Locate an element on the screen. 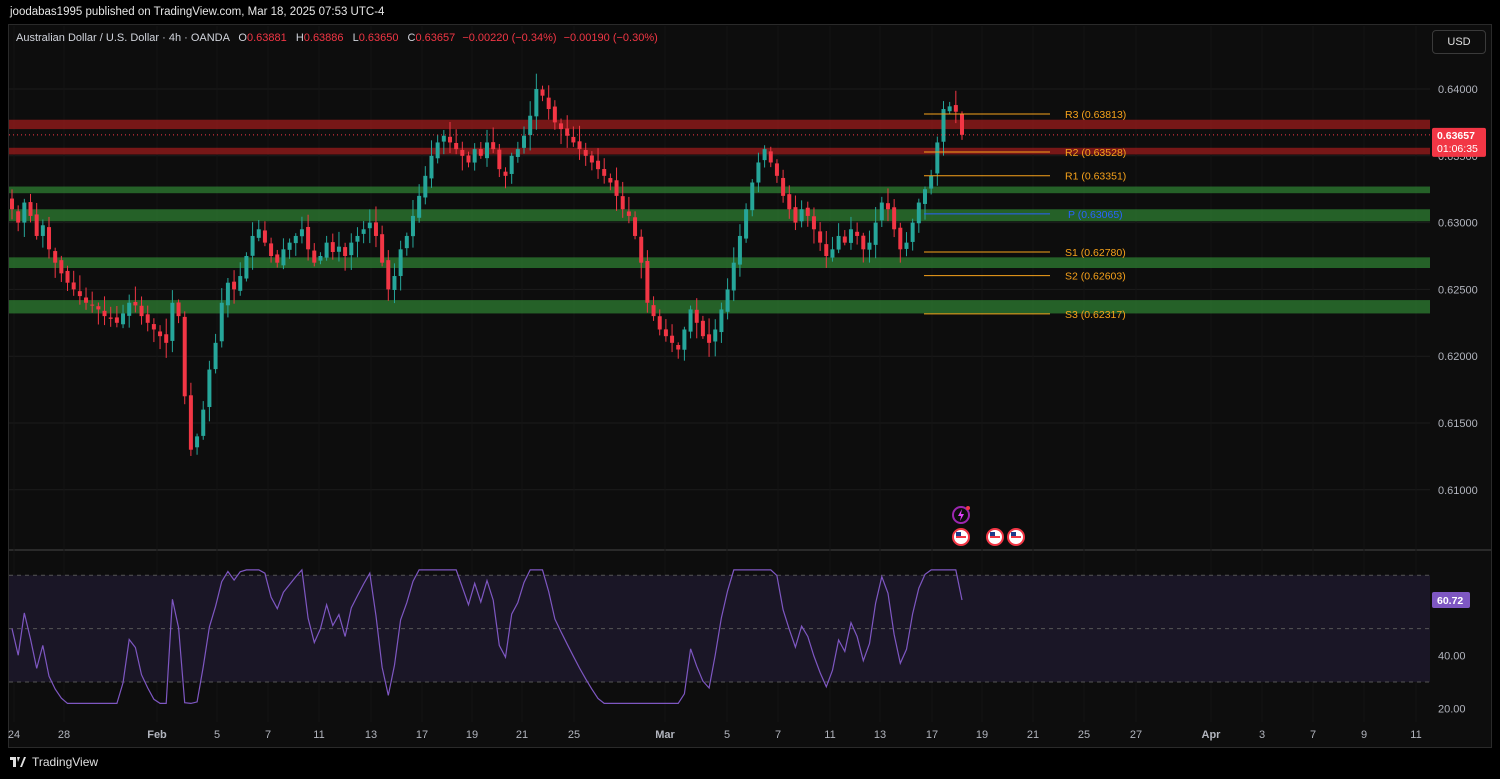  pivot-label: R2 (0.63528) is located at coordinates (1095, 153).